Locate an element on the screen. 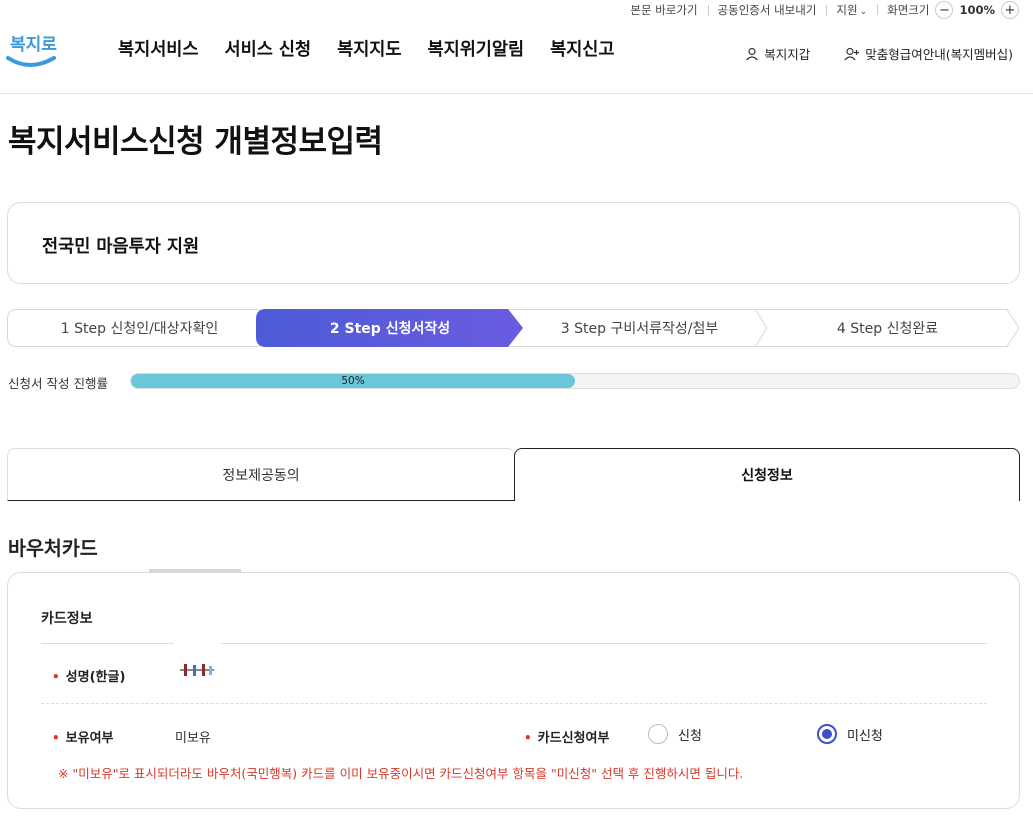 This screenshot has width=1033, height=821. zoom-label: 화면크기 is located at coordinates (908, 10).